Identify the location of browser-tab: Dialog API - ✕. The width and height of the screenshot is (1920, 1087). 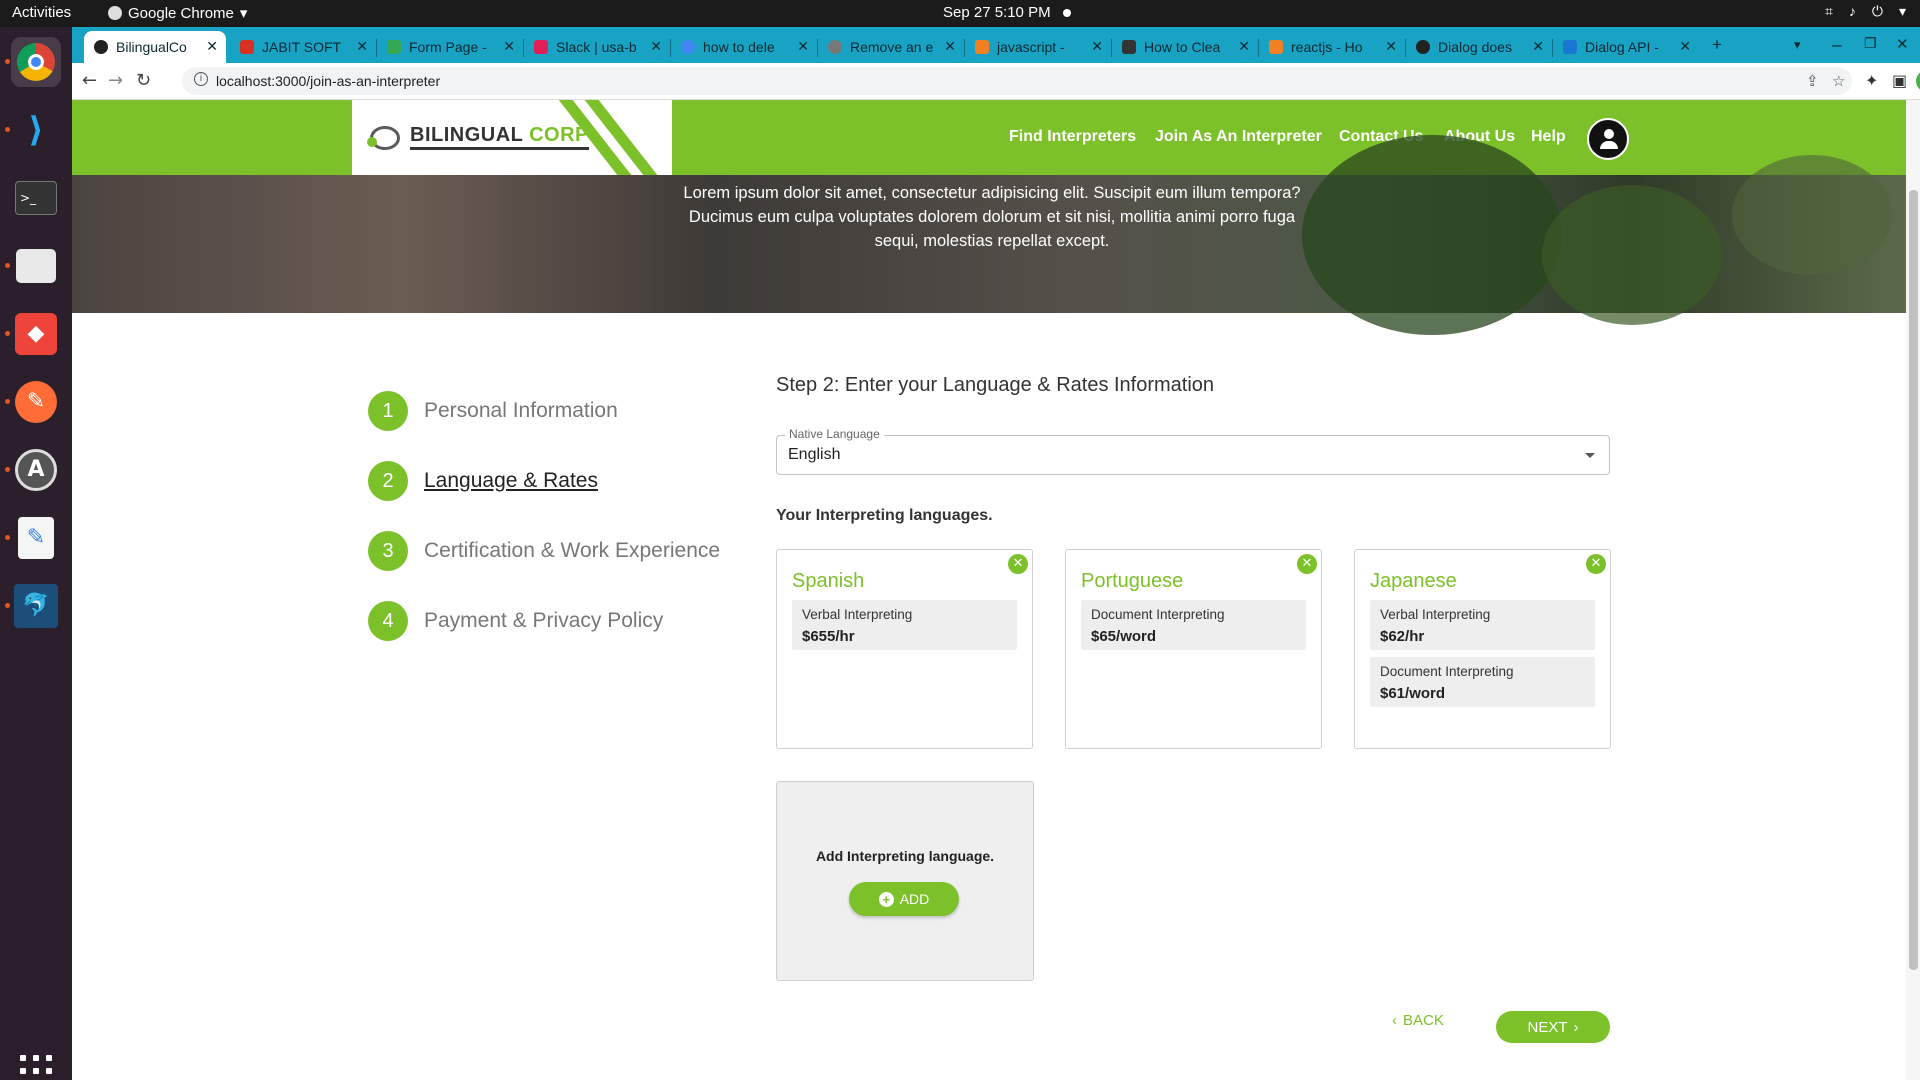
(1626, 47).